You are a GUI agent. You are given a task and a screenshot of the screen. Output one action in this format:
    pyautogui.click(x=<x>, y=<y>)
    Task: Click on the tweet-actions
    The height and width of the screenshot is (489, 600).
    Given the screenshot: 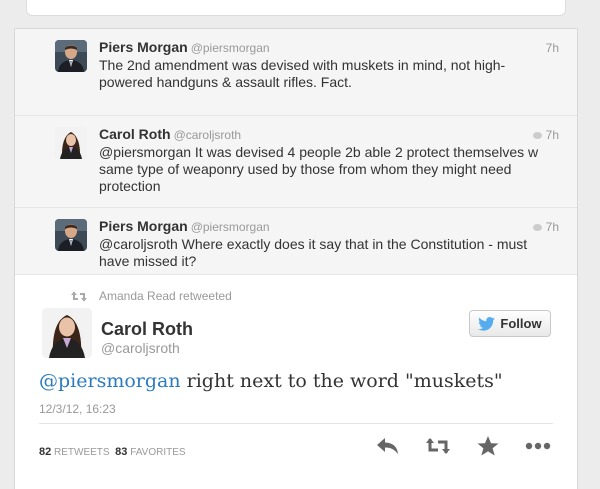 What is the action you would take?
    pyautogui.click(x=463, y=446)
    